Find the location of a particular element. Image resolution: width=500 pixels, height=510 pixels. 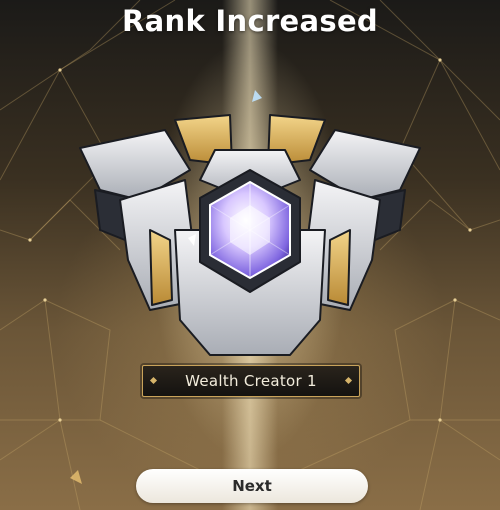

next-button: Next is located at coordinates (252, 486).